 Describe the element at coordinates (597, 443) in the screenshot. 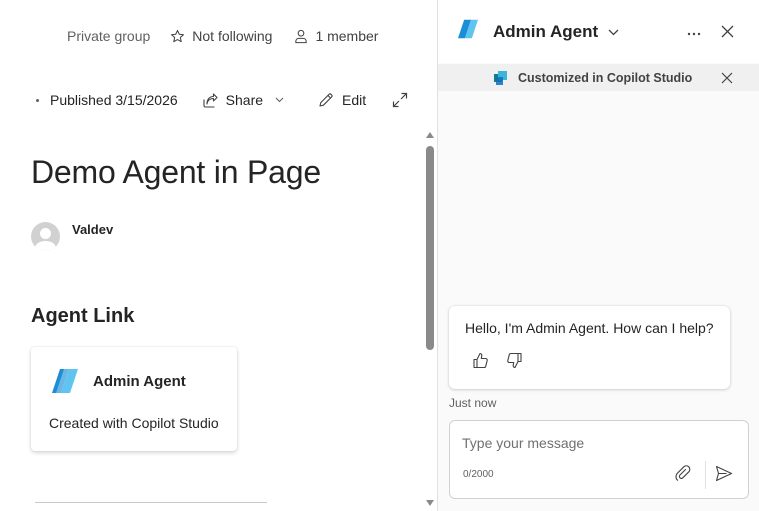

I see `message-input` at that location.